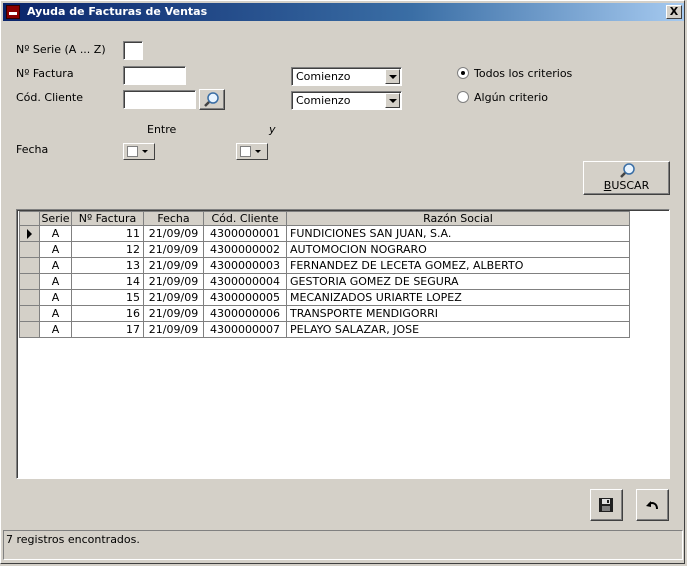 This screenshot has width=687, height=566. I want to click on entre-label: Entre, so click(162, 129).